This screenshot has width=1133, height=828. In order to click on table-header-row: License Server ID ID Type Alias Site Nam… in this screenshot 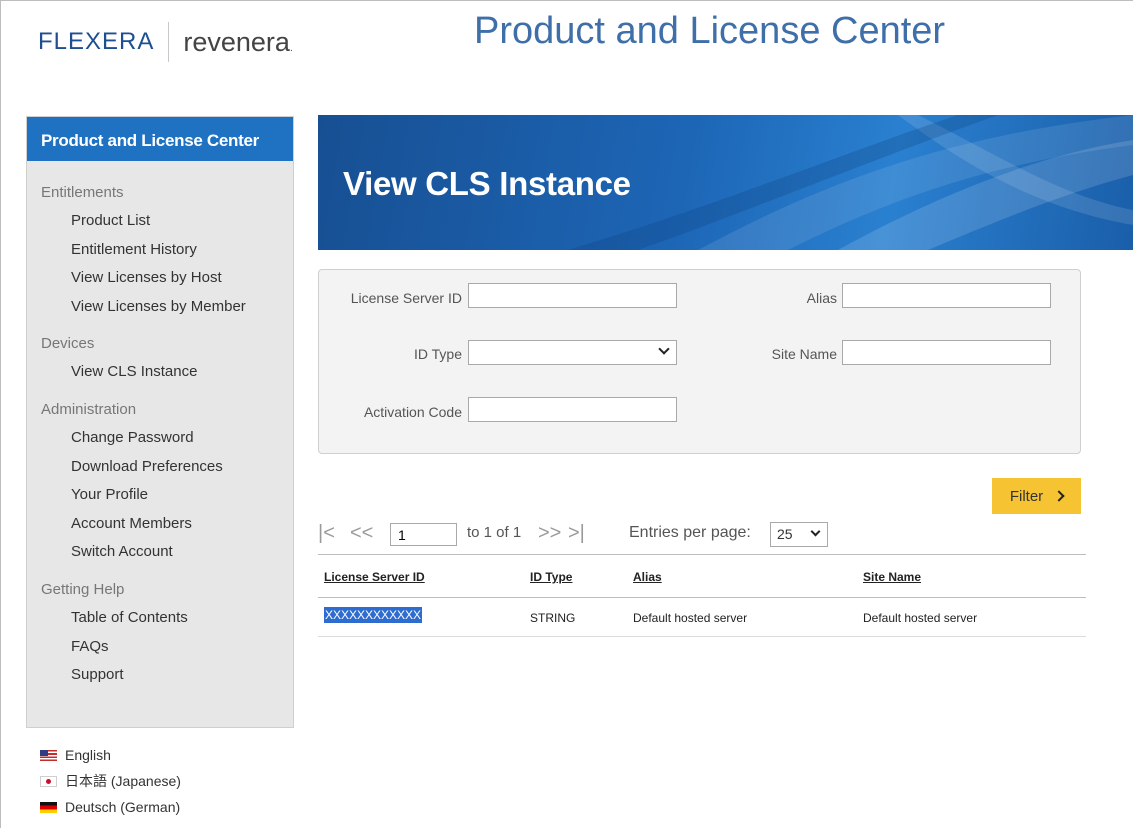, I will do `click(702, 576)`.